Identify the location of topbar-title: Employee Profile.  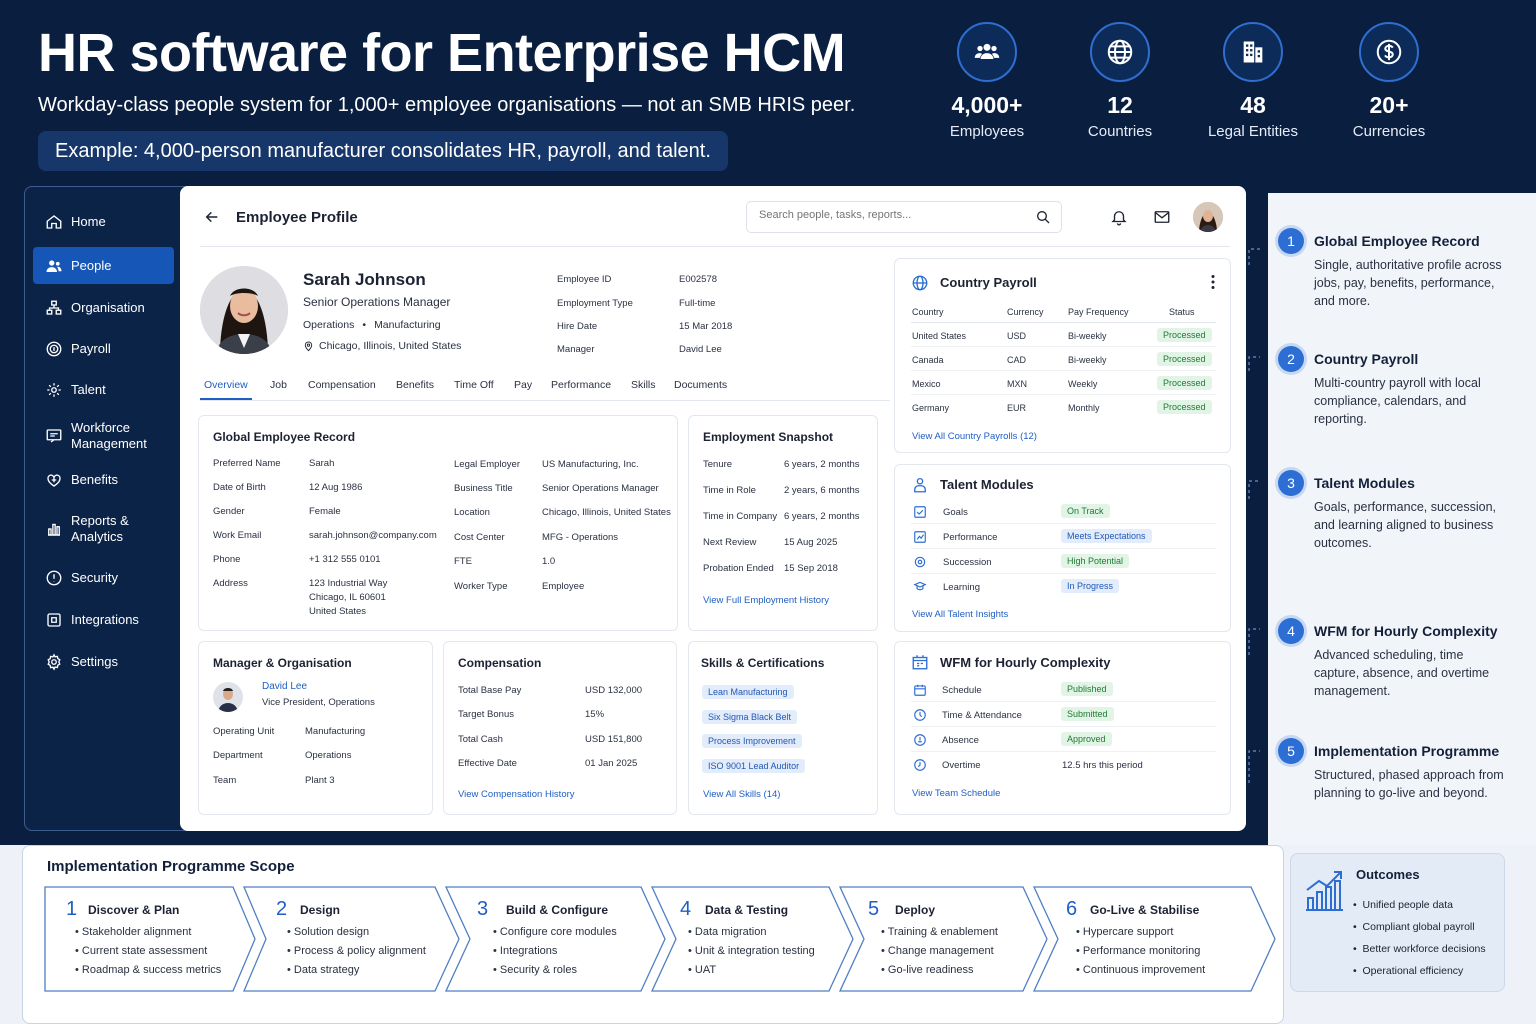
(297, 217).